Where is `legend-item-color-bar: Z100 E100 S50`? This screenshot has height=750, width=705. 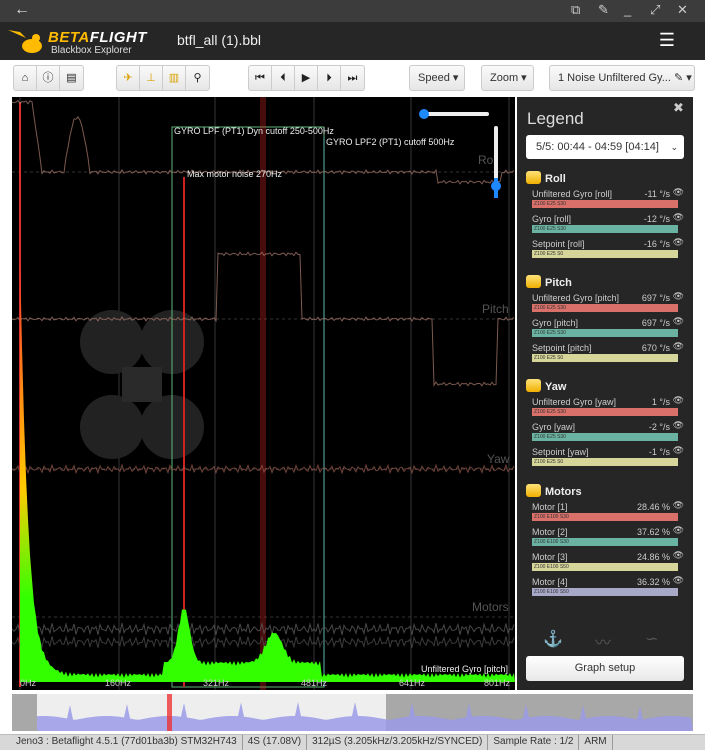 legend-item-color-bar: Z100 E100 S50 is located at coordinates (605, 592).